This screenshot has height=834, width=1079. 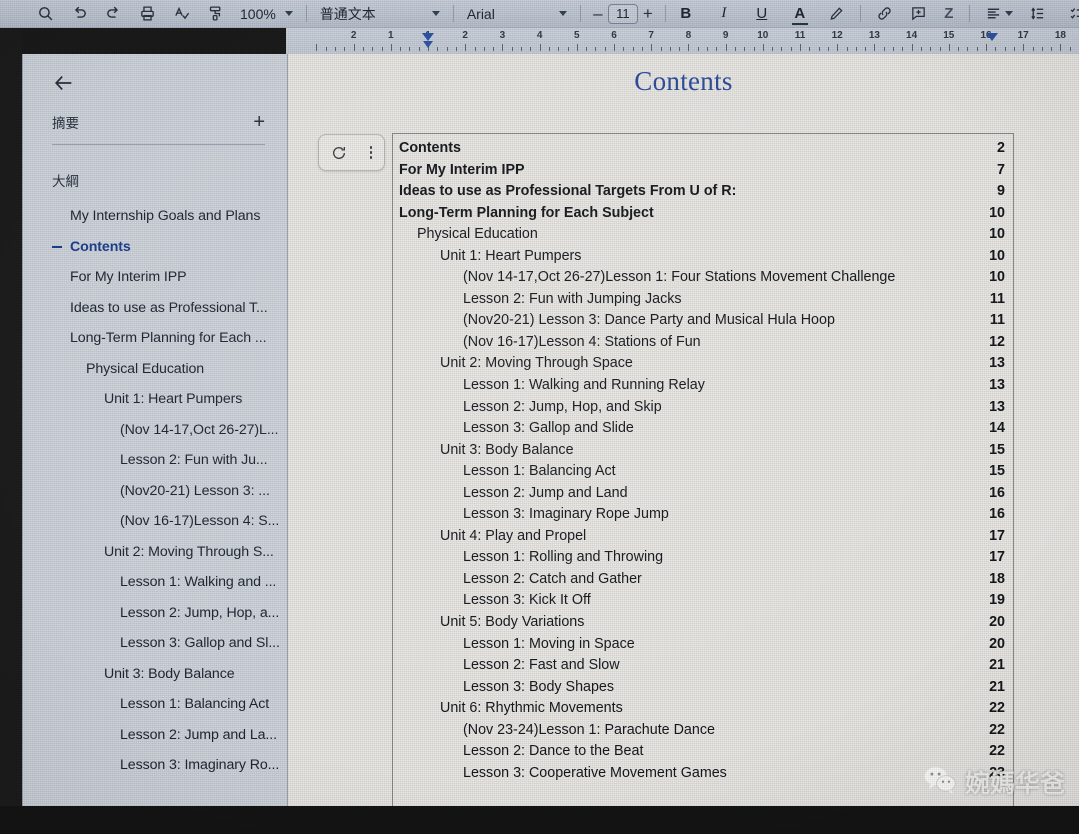 I want to click on sidebar-item-physical-education: Physical Education, so click(x=155, y=369).